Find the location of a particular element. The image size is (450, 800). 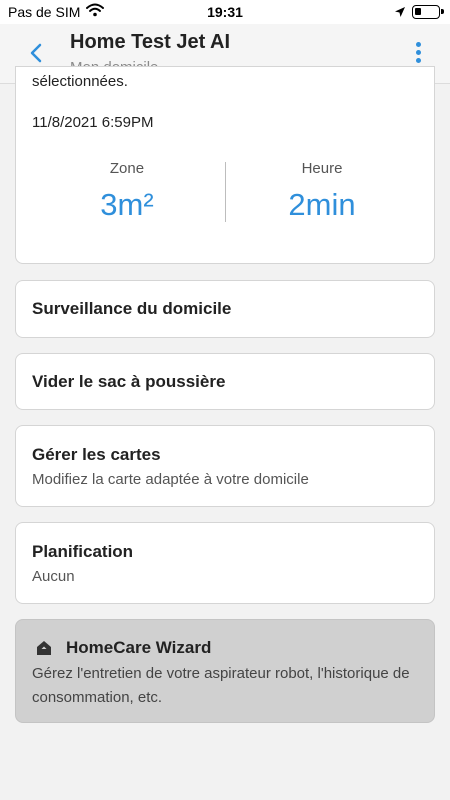

page-title: Home Test Jet AI is located at coordinates (150, 42).